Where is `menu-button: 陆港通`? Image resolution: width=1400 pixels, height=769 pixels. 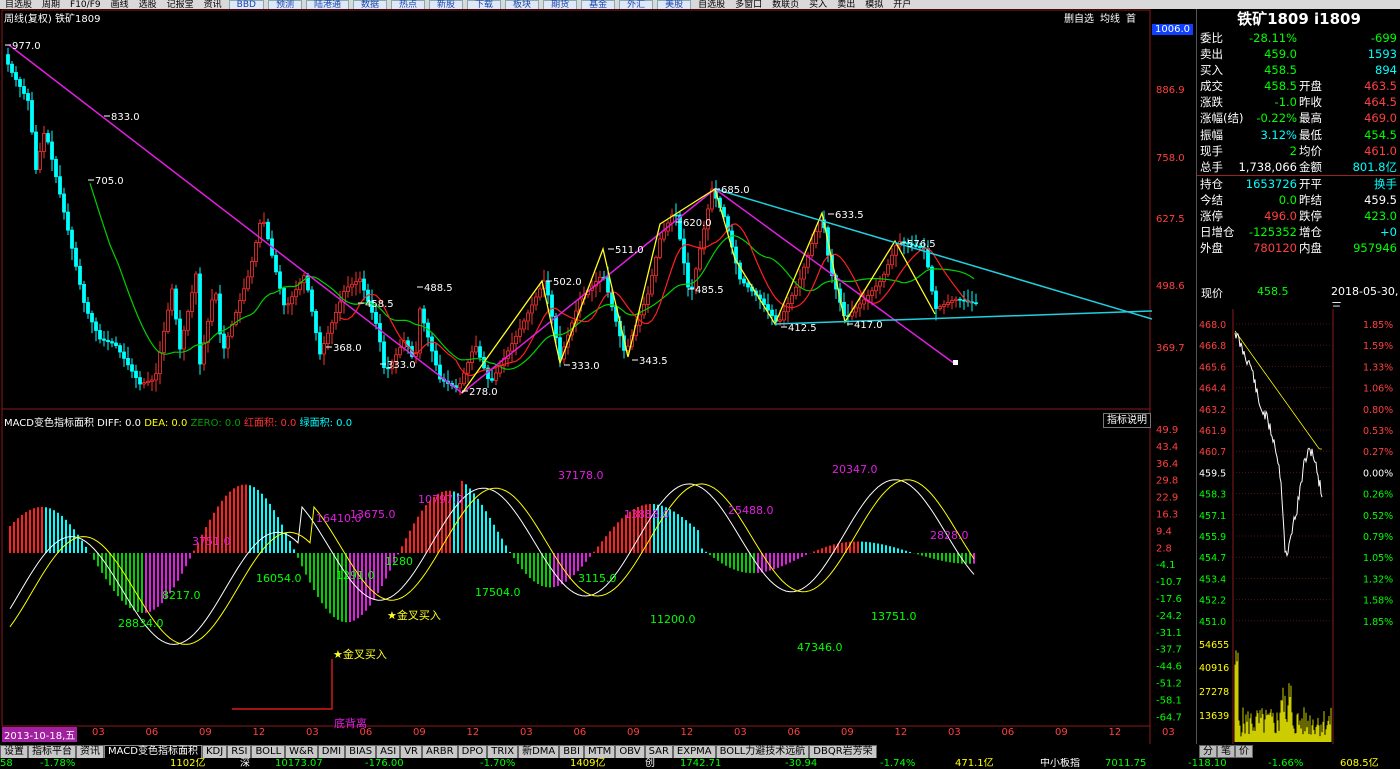
menu-button: 陆港通 is located at coordinates (327, 4).